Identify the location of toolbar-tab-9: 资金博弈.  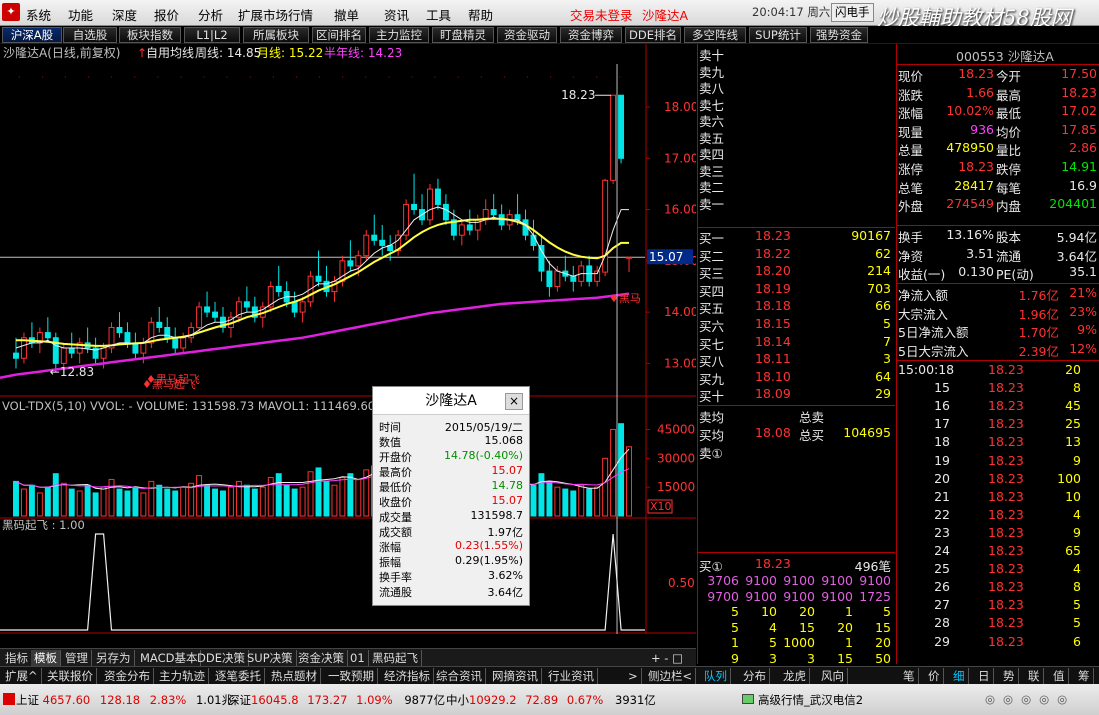
(591, 35).